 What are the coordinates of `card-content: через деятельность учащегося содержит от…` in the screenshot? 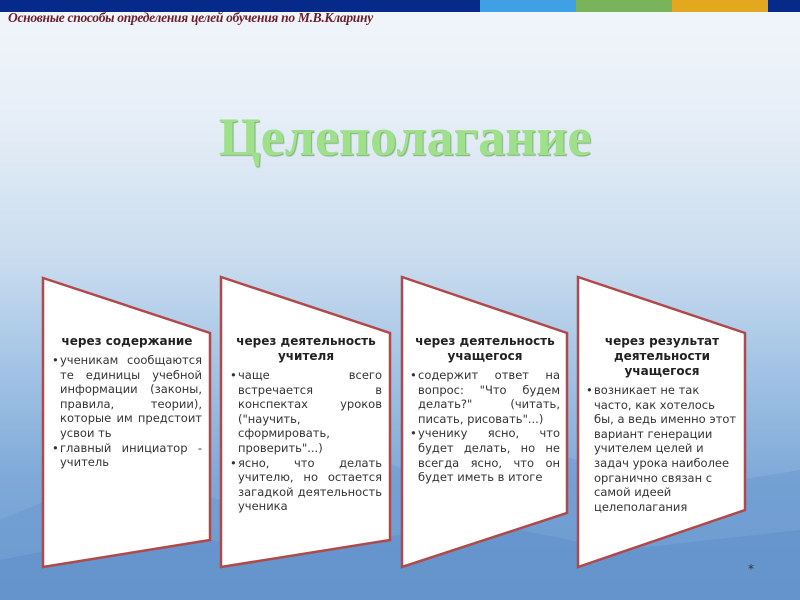 It's located at (485, 409).